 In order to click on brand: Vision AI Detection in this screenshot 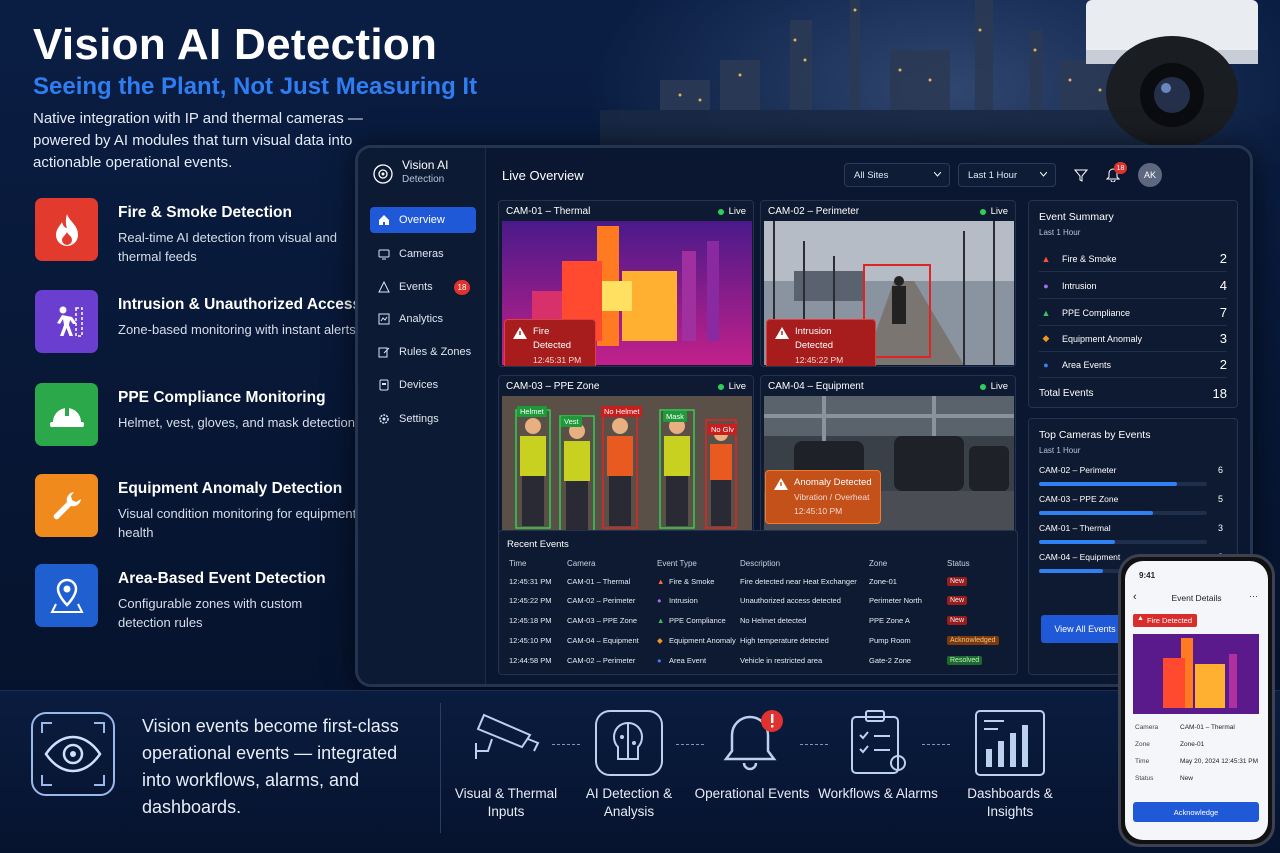, I will do `click(427, 174)`.